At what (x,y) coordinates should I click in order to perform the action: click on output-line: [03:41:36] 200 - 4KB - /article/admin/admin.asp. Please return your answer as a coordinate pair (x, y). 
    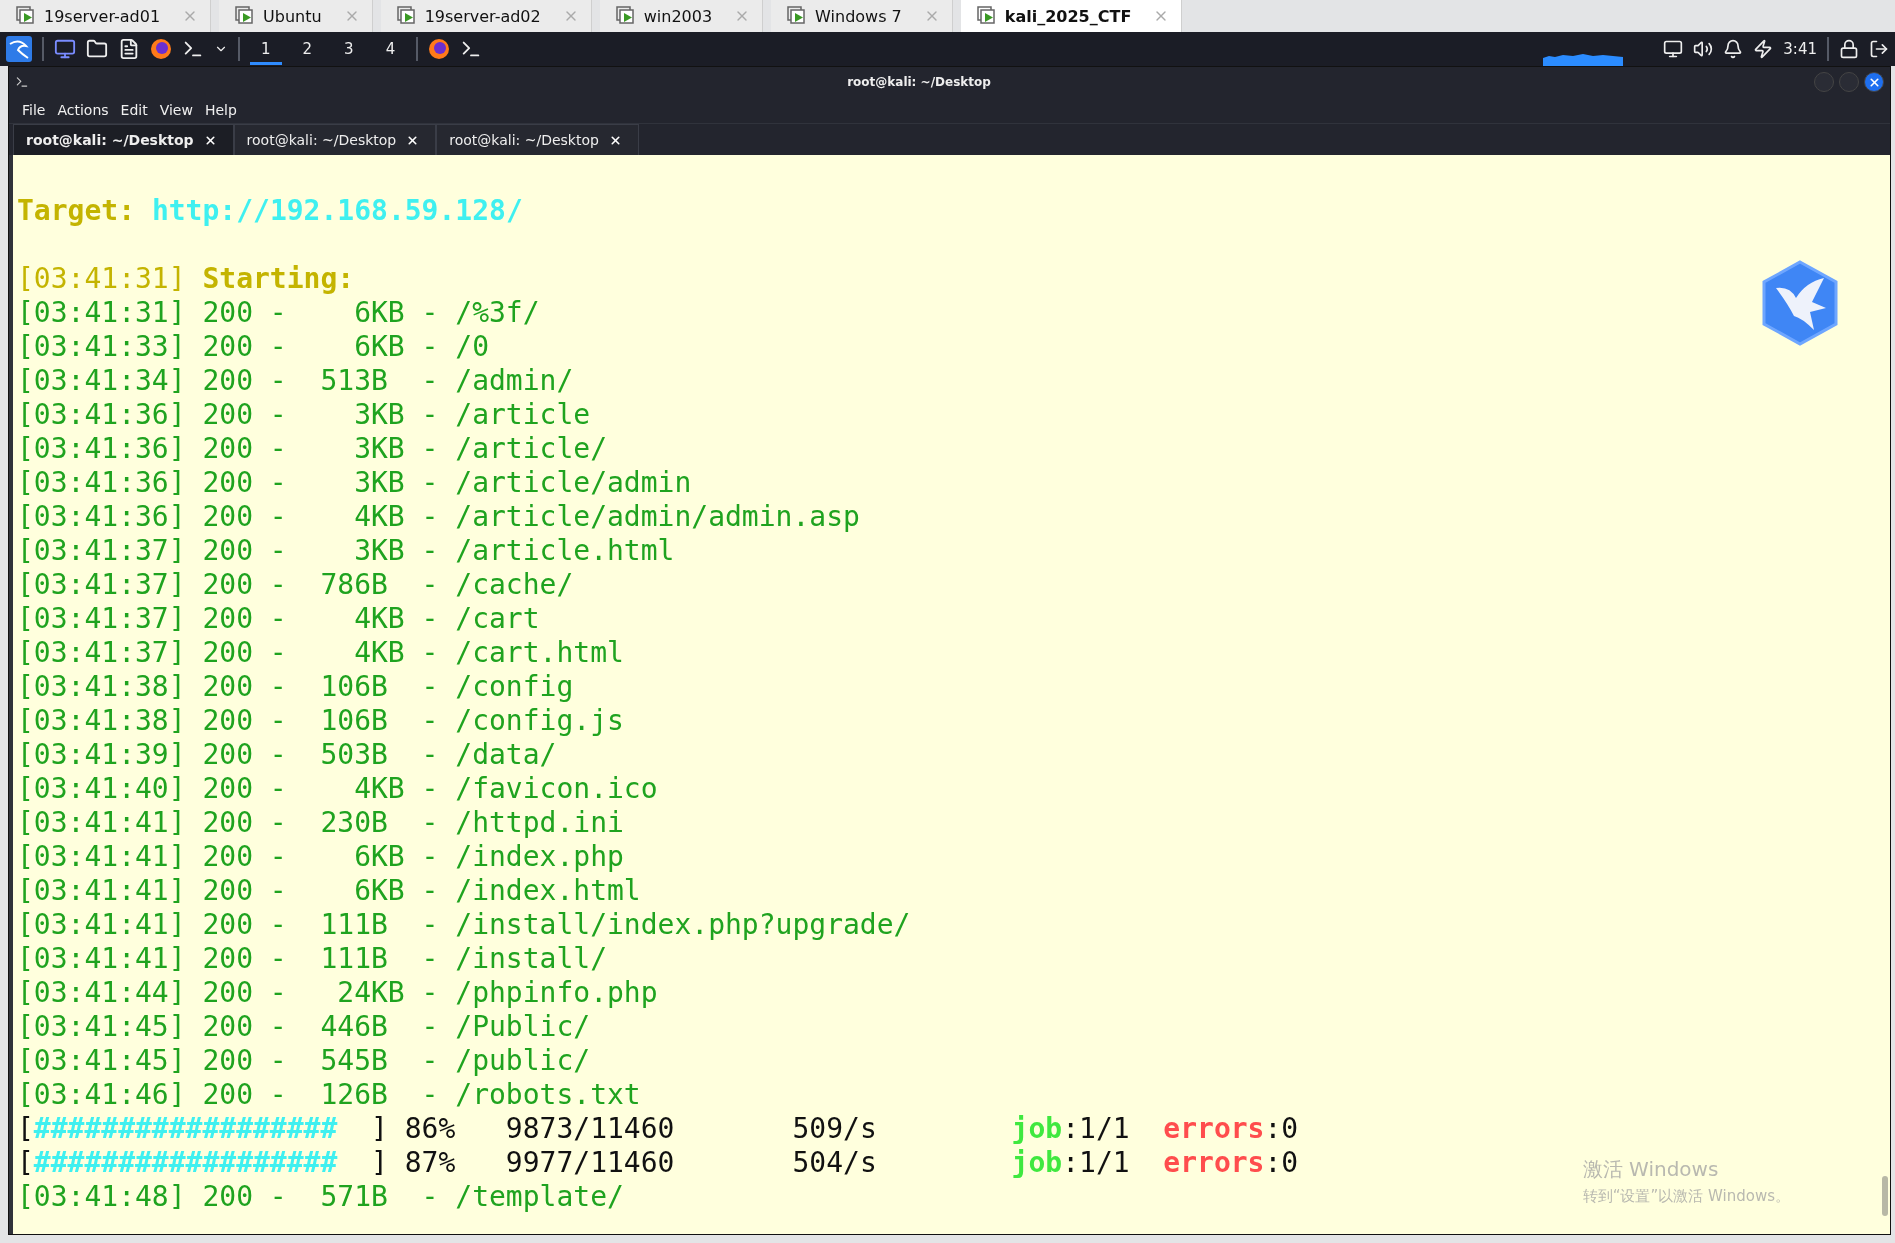
    Looking at the image, I should click on (438, 517).